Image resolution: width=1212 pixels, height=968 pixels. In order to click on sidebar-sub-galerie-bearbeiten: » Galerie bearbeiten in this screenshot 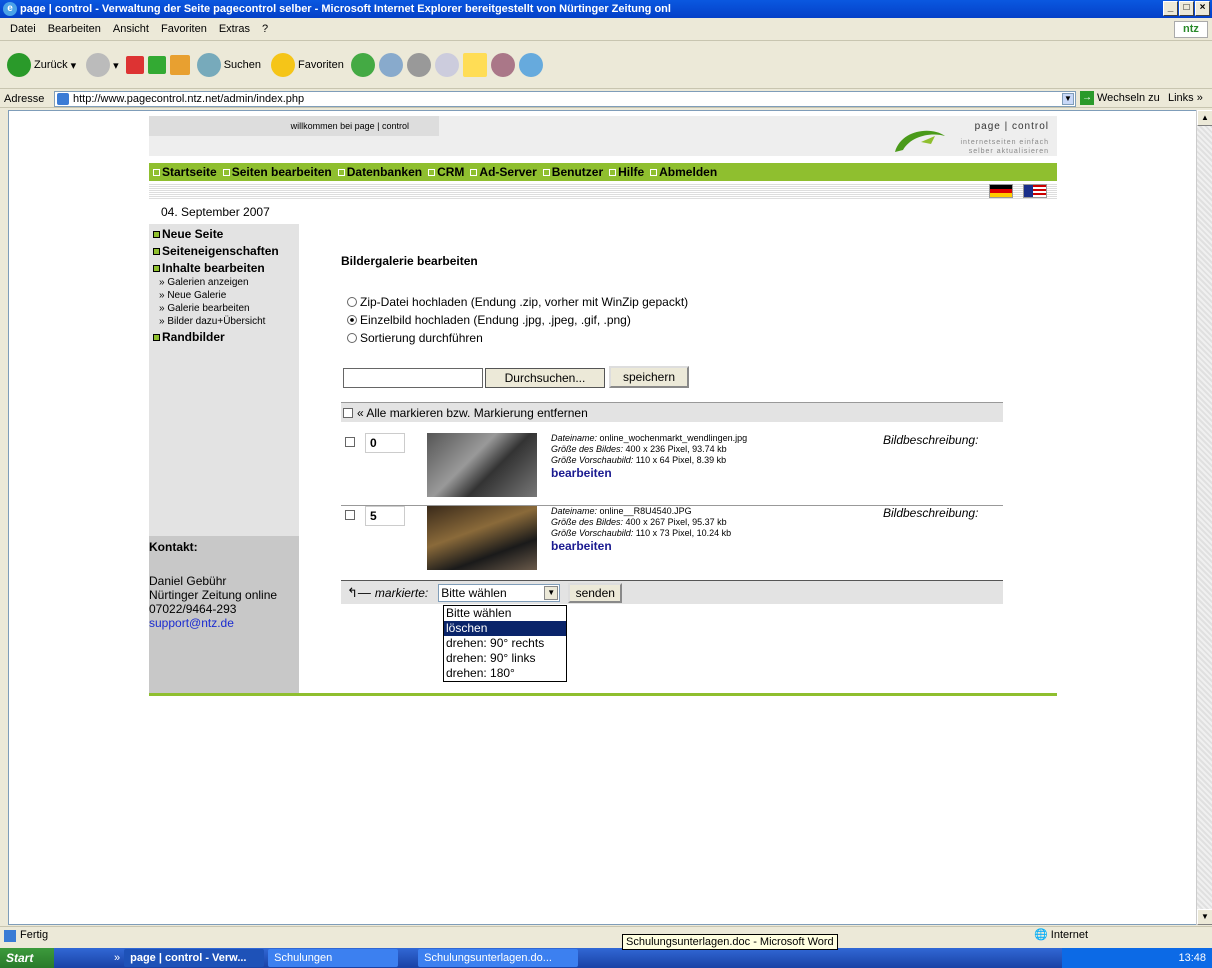, I will do `click(224, 308)`.